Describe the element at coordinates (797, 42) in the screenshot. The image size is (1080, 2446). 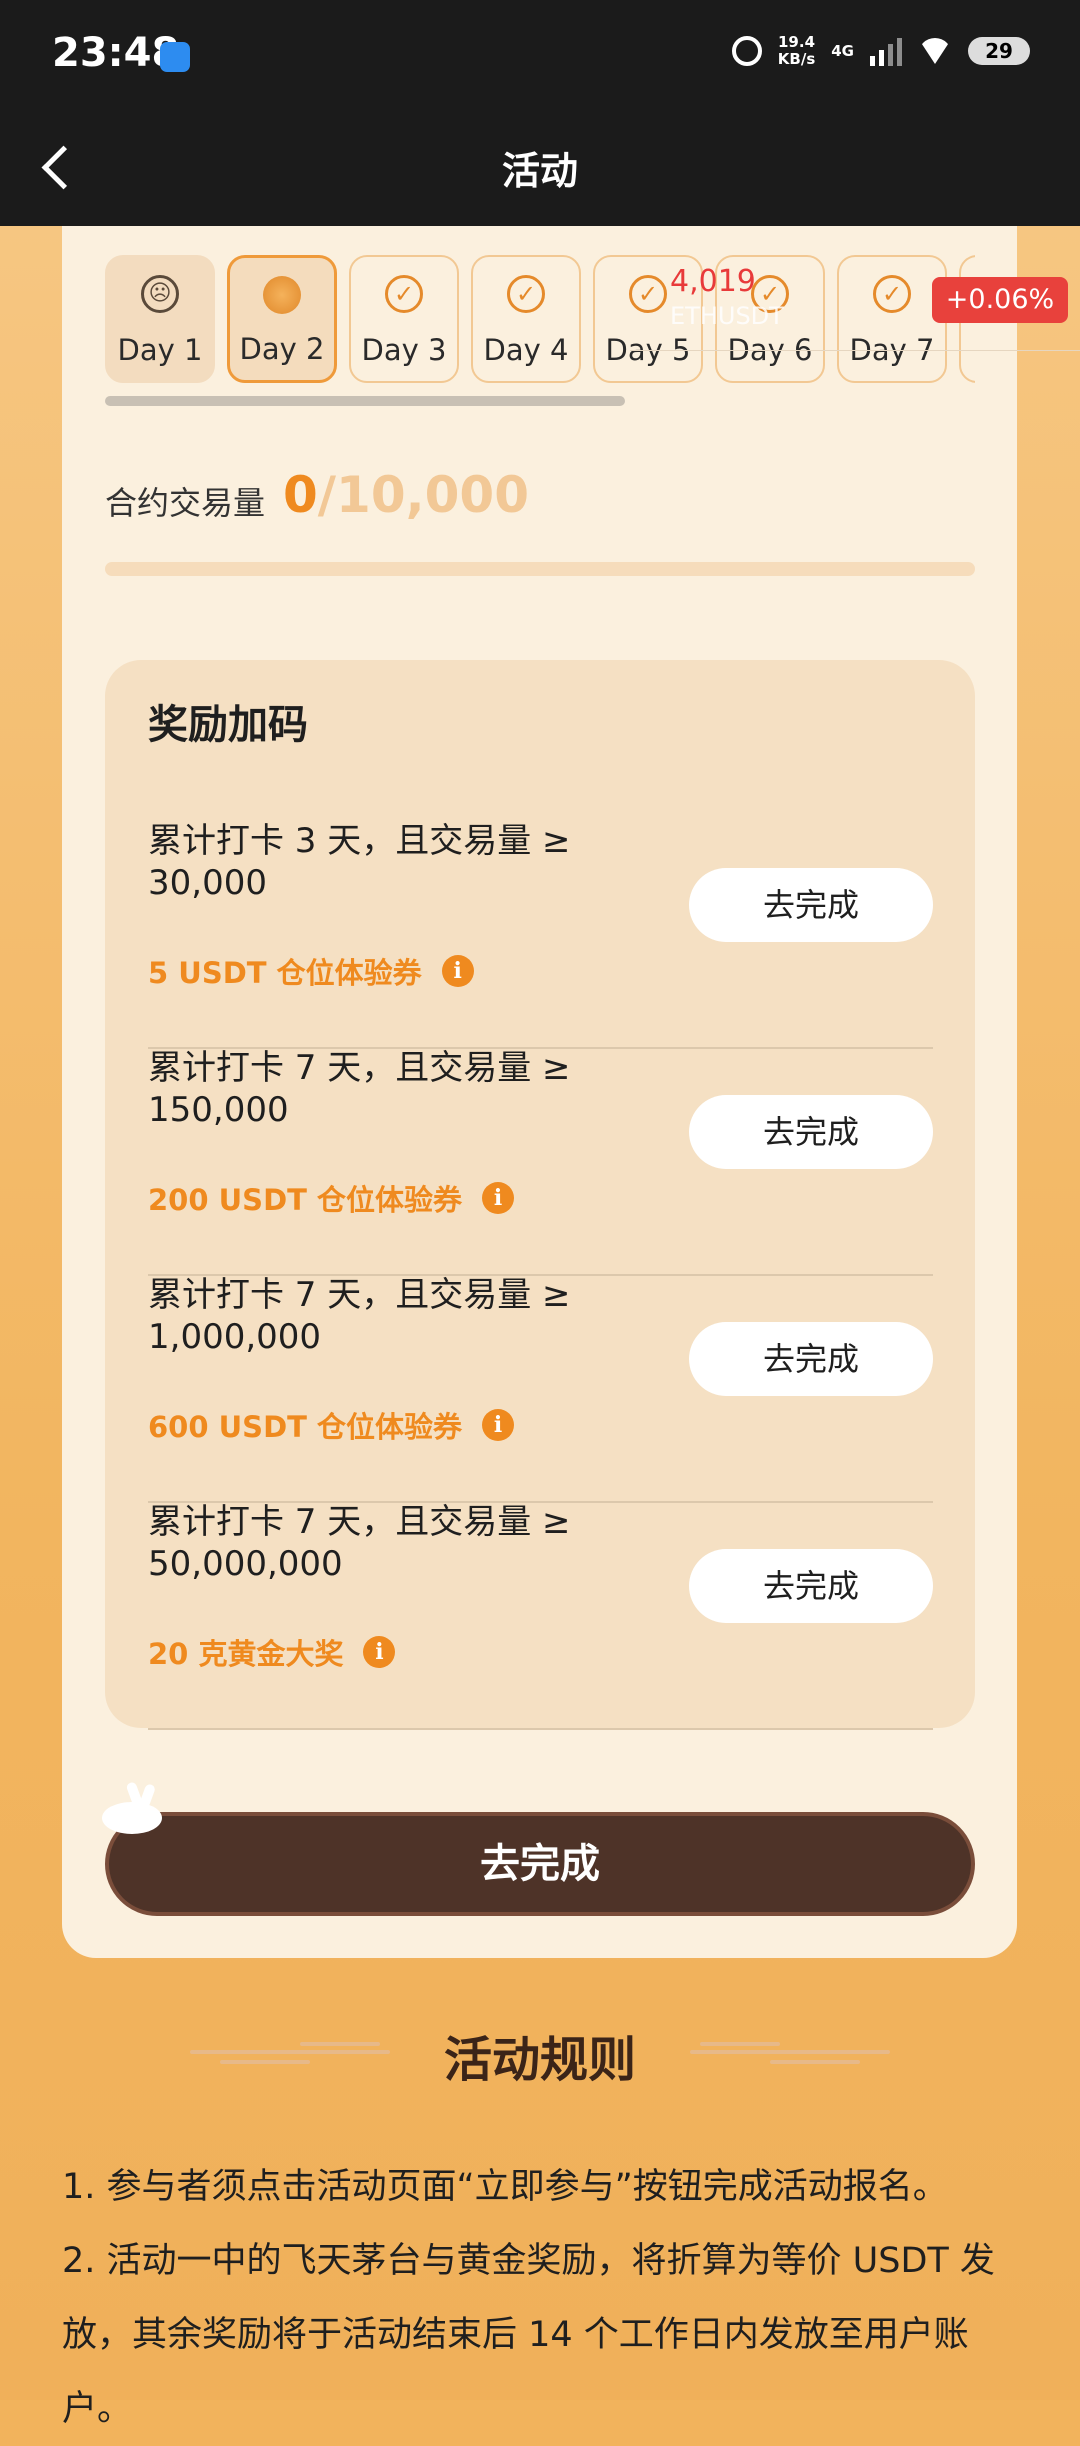
I see `network-speed-value: 19.4` at that location.